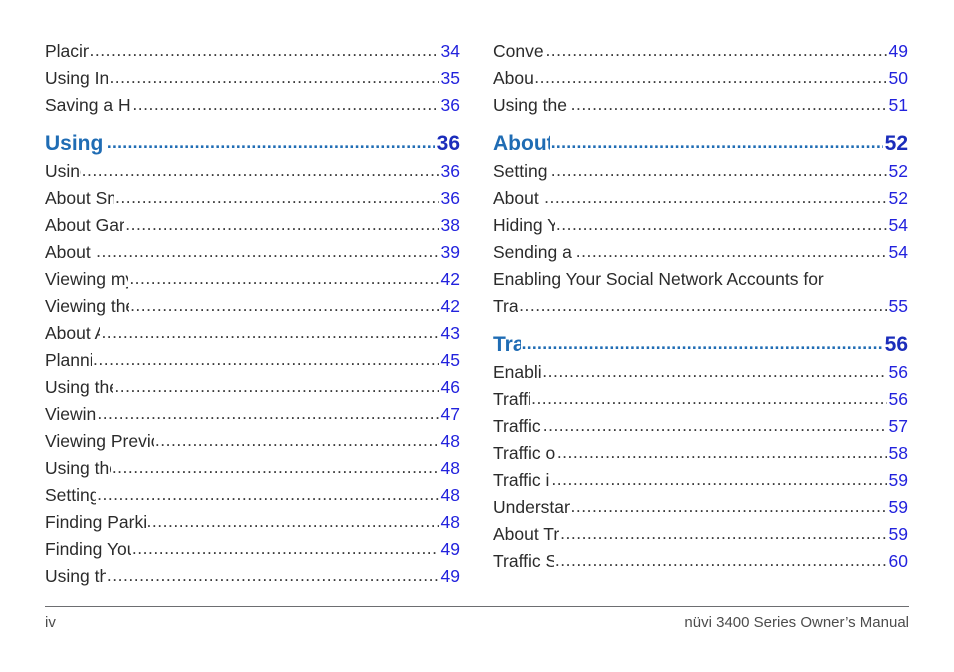 The height and width of the screenshot is (672, 954). Describe the element at coordinates (796, 622) in the screenshot. I see `manual-title-label: nüvi 3400 Series Owner’s Manual` at that location.